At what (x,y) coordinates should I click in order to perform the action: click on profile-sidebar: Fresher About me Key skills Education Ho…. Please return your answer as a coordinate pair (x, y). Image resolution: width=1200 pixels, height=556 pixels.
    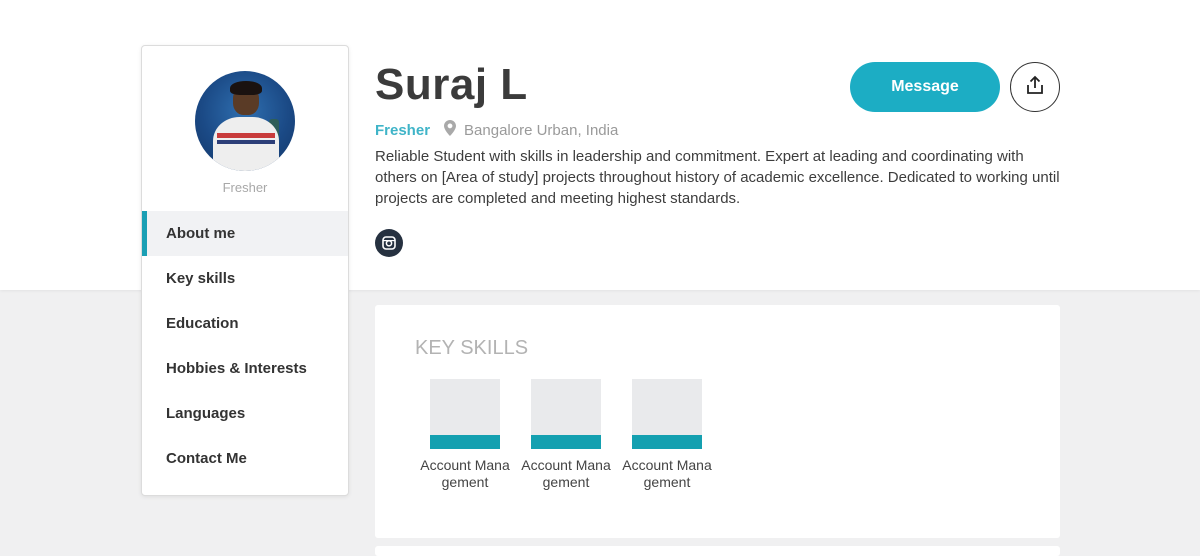
    Looking at the image, I should click on (245, 270).